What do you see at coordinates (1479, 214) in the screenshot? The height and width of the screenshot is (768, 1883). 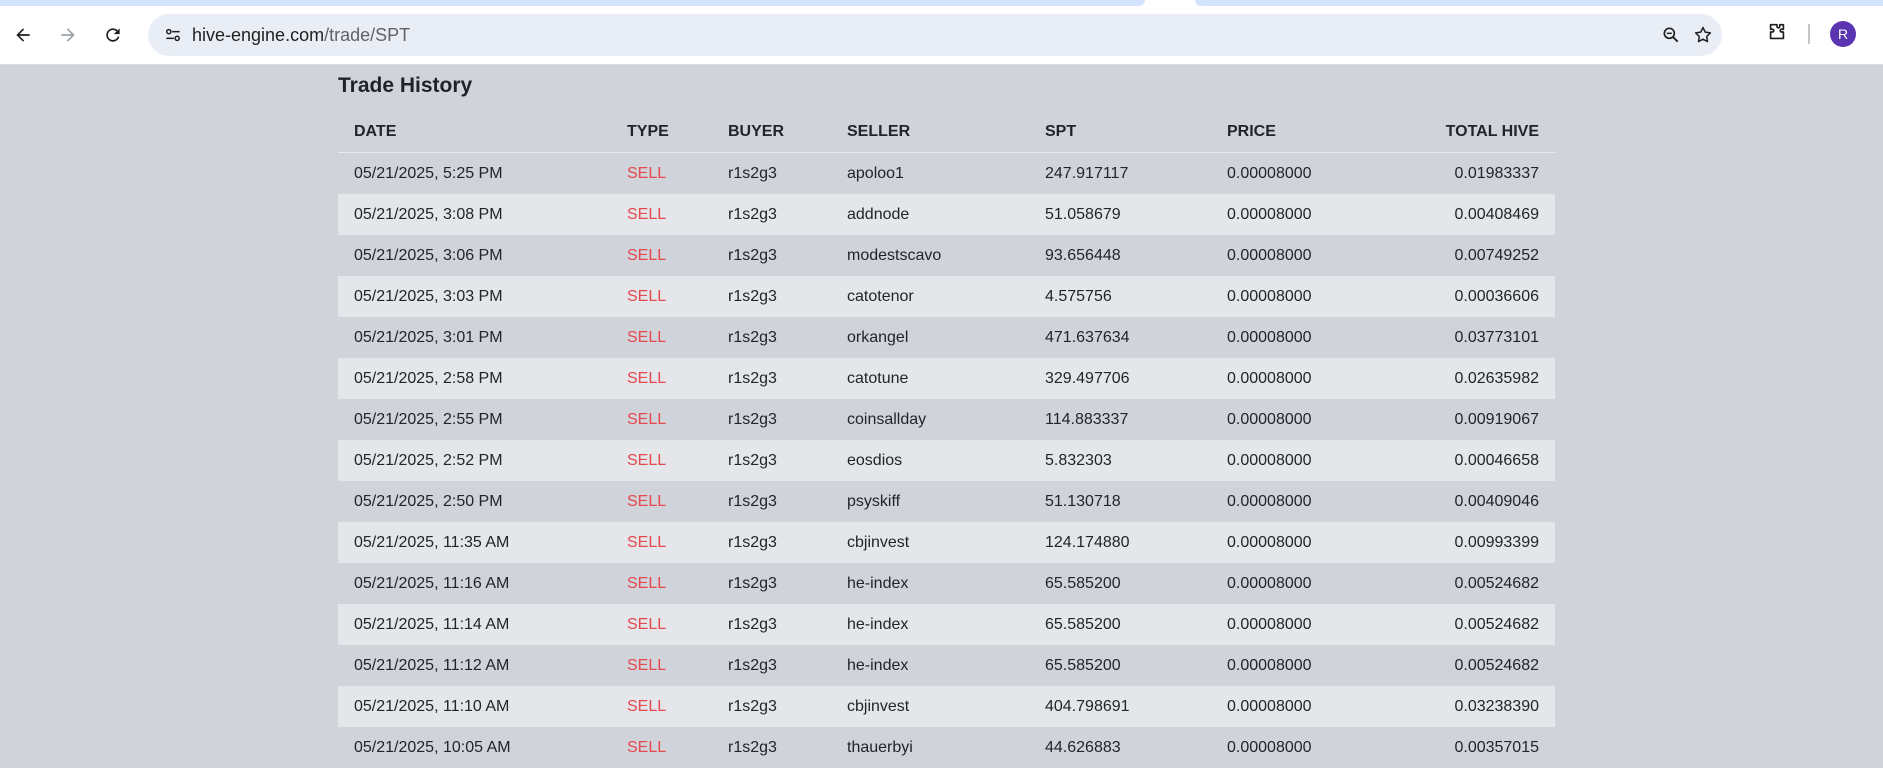 I see `cell-total-hive: 0.00408469` at bounding box center [1479, 214].